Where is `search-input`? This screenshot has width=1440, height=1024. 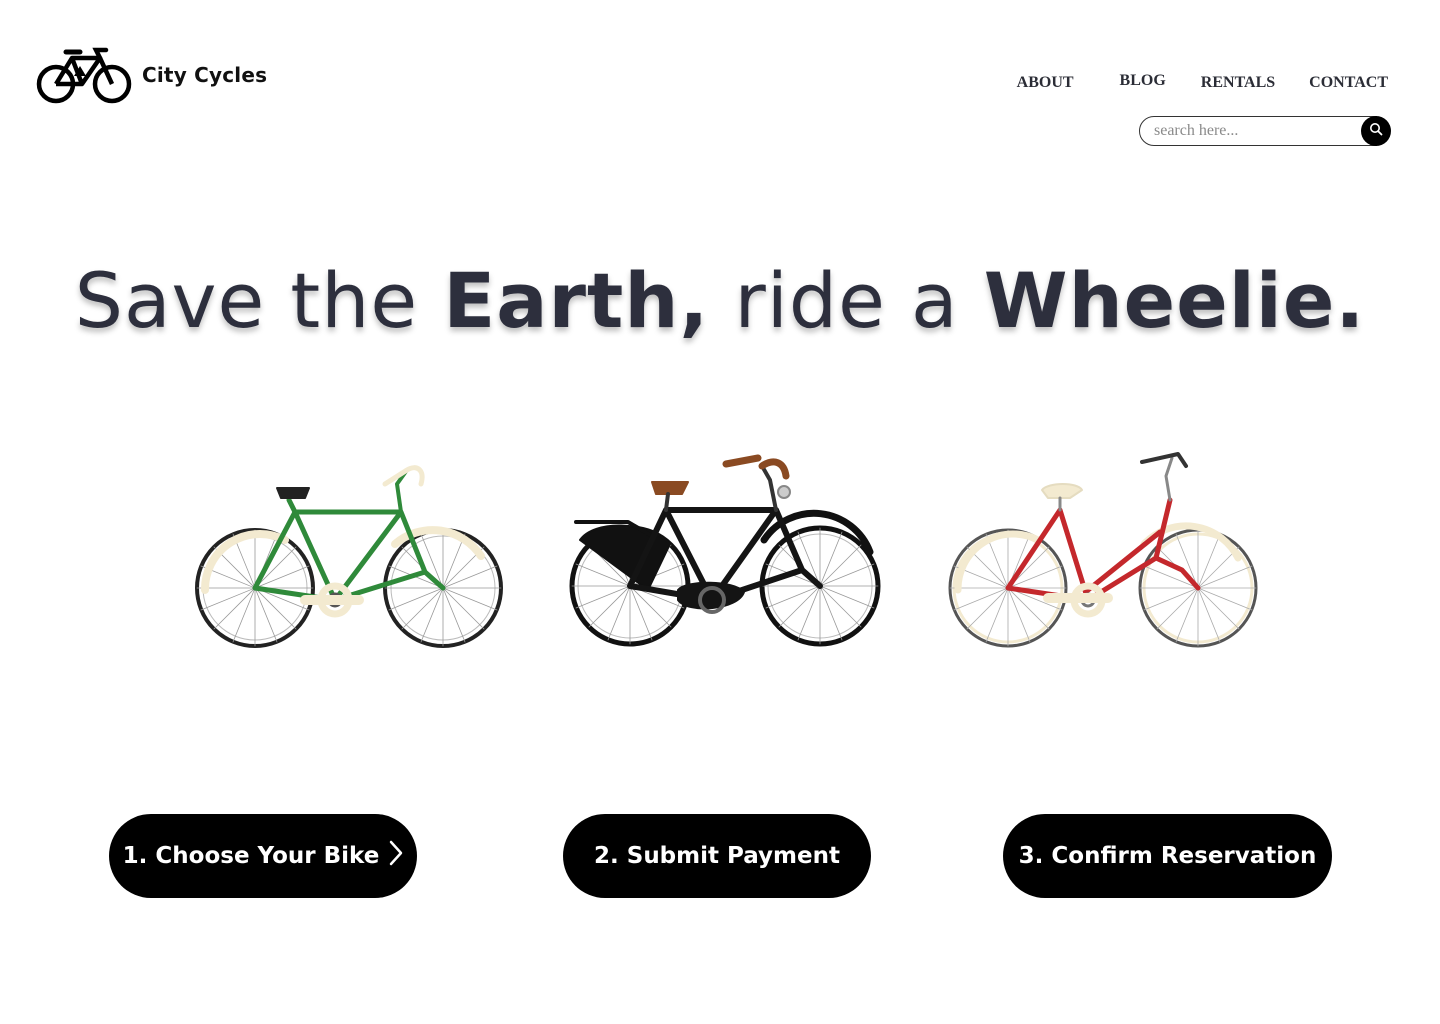 search-input is located at coordinates (1258, 131).